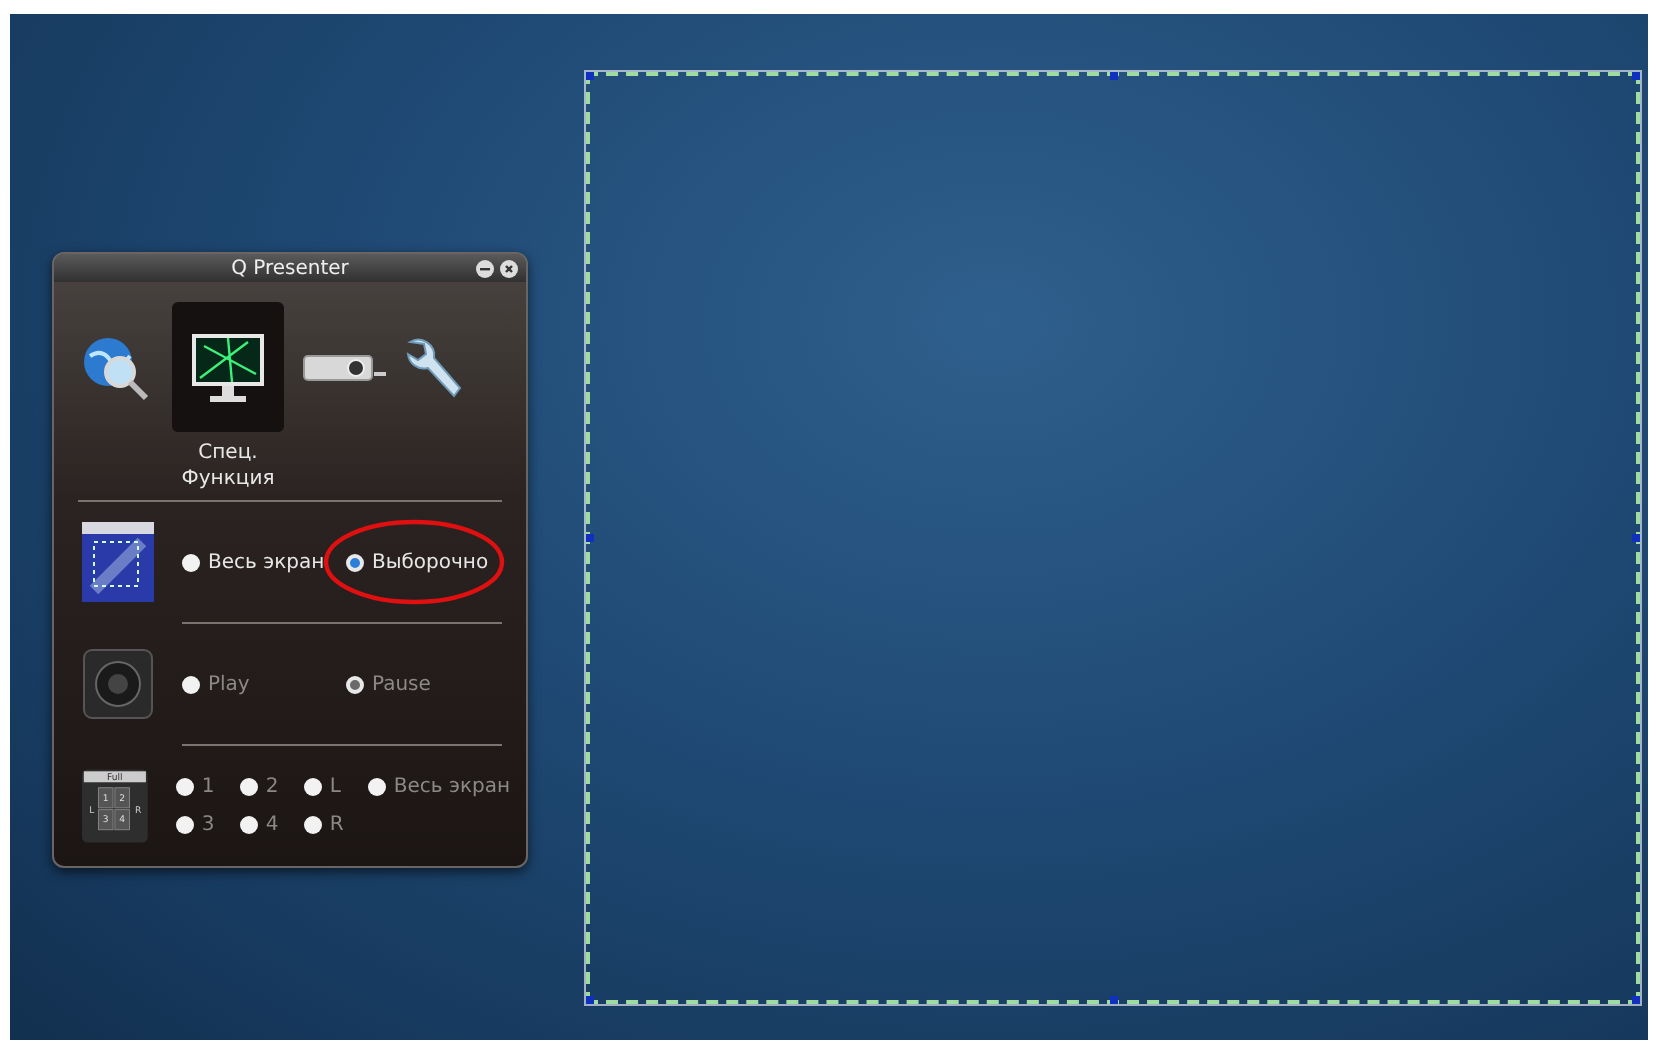  Describe the element at coordinates (485, 268) in the screenshot. I see `minimize-icon` at that location.